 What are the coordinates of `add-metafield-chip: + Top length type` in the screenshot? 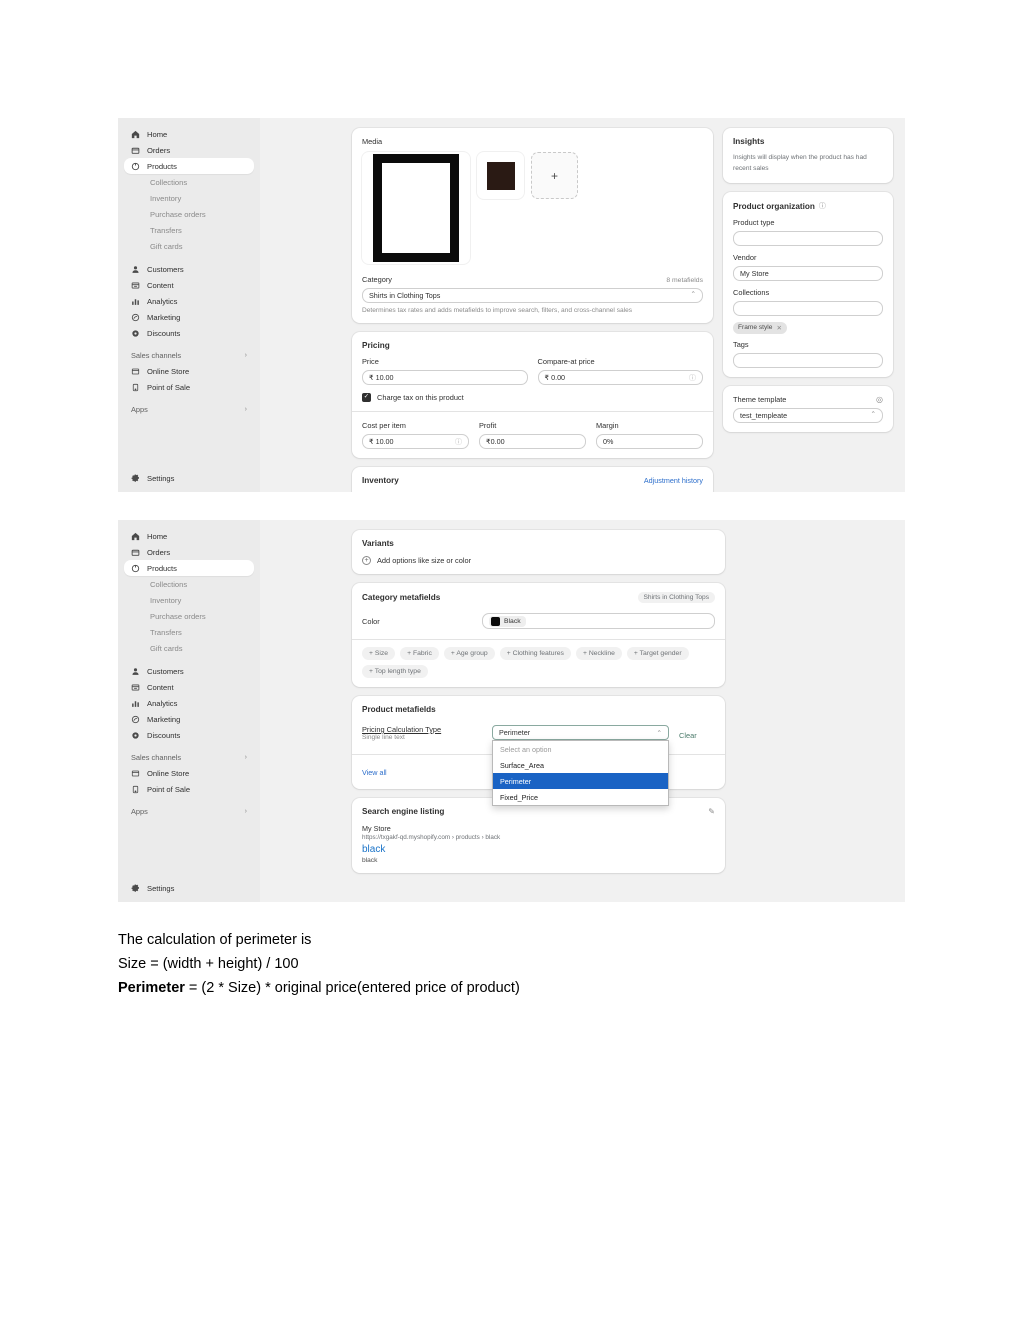 It's located at (395, 671).